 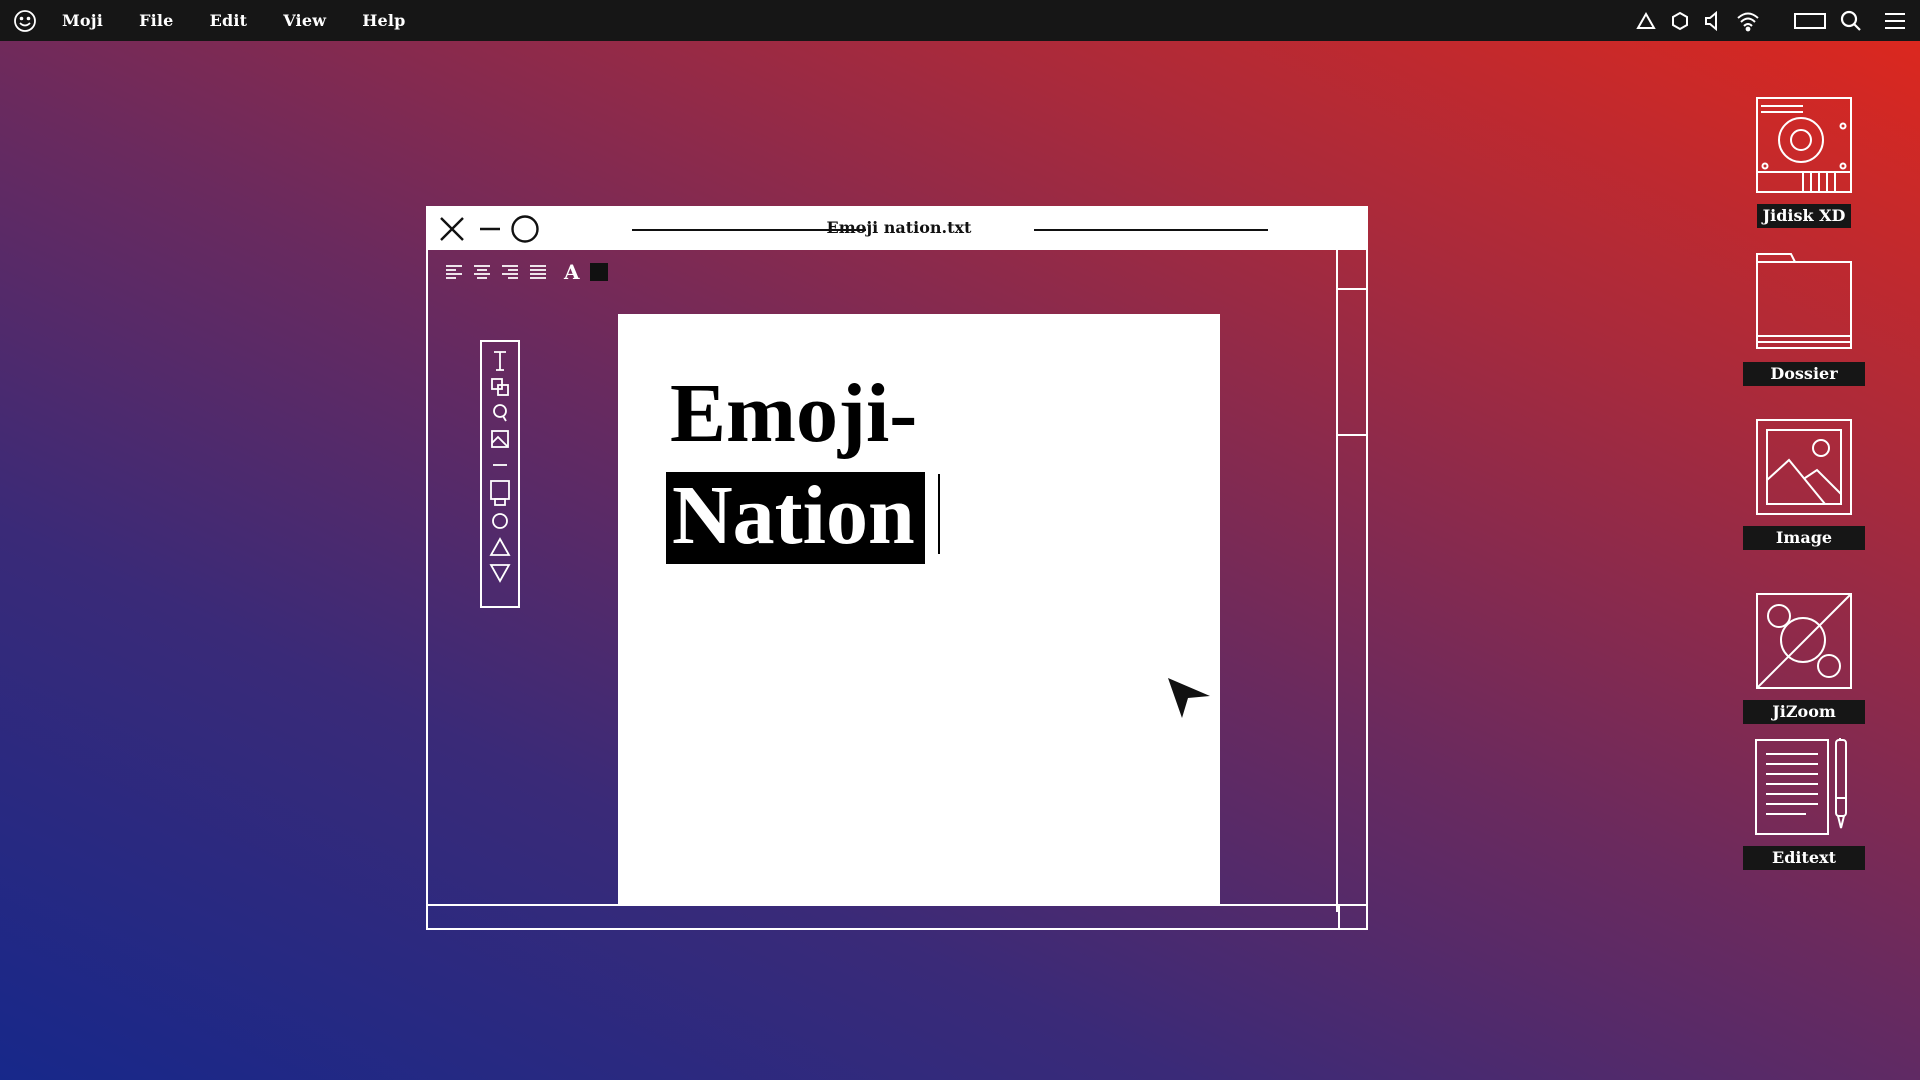 What do you see at coordinates (1804, 304) in the screenshot?
I see `folder-icon` at bounding box center [1804, 304].